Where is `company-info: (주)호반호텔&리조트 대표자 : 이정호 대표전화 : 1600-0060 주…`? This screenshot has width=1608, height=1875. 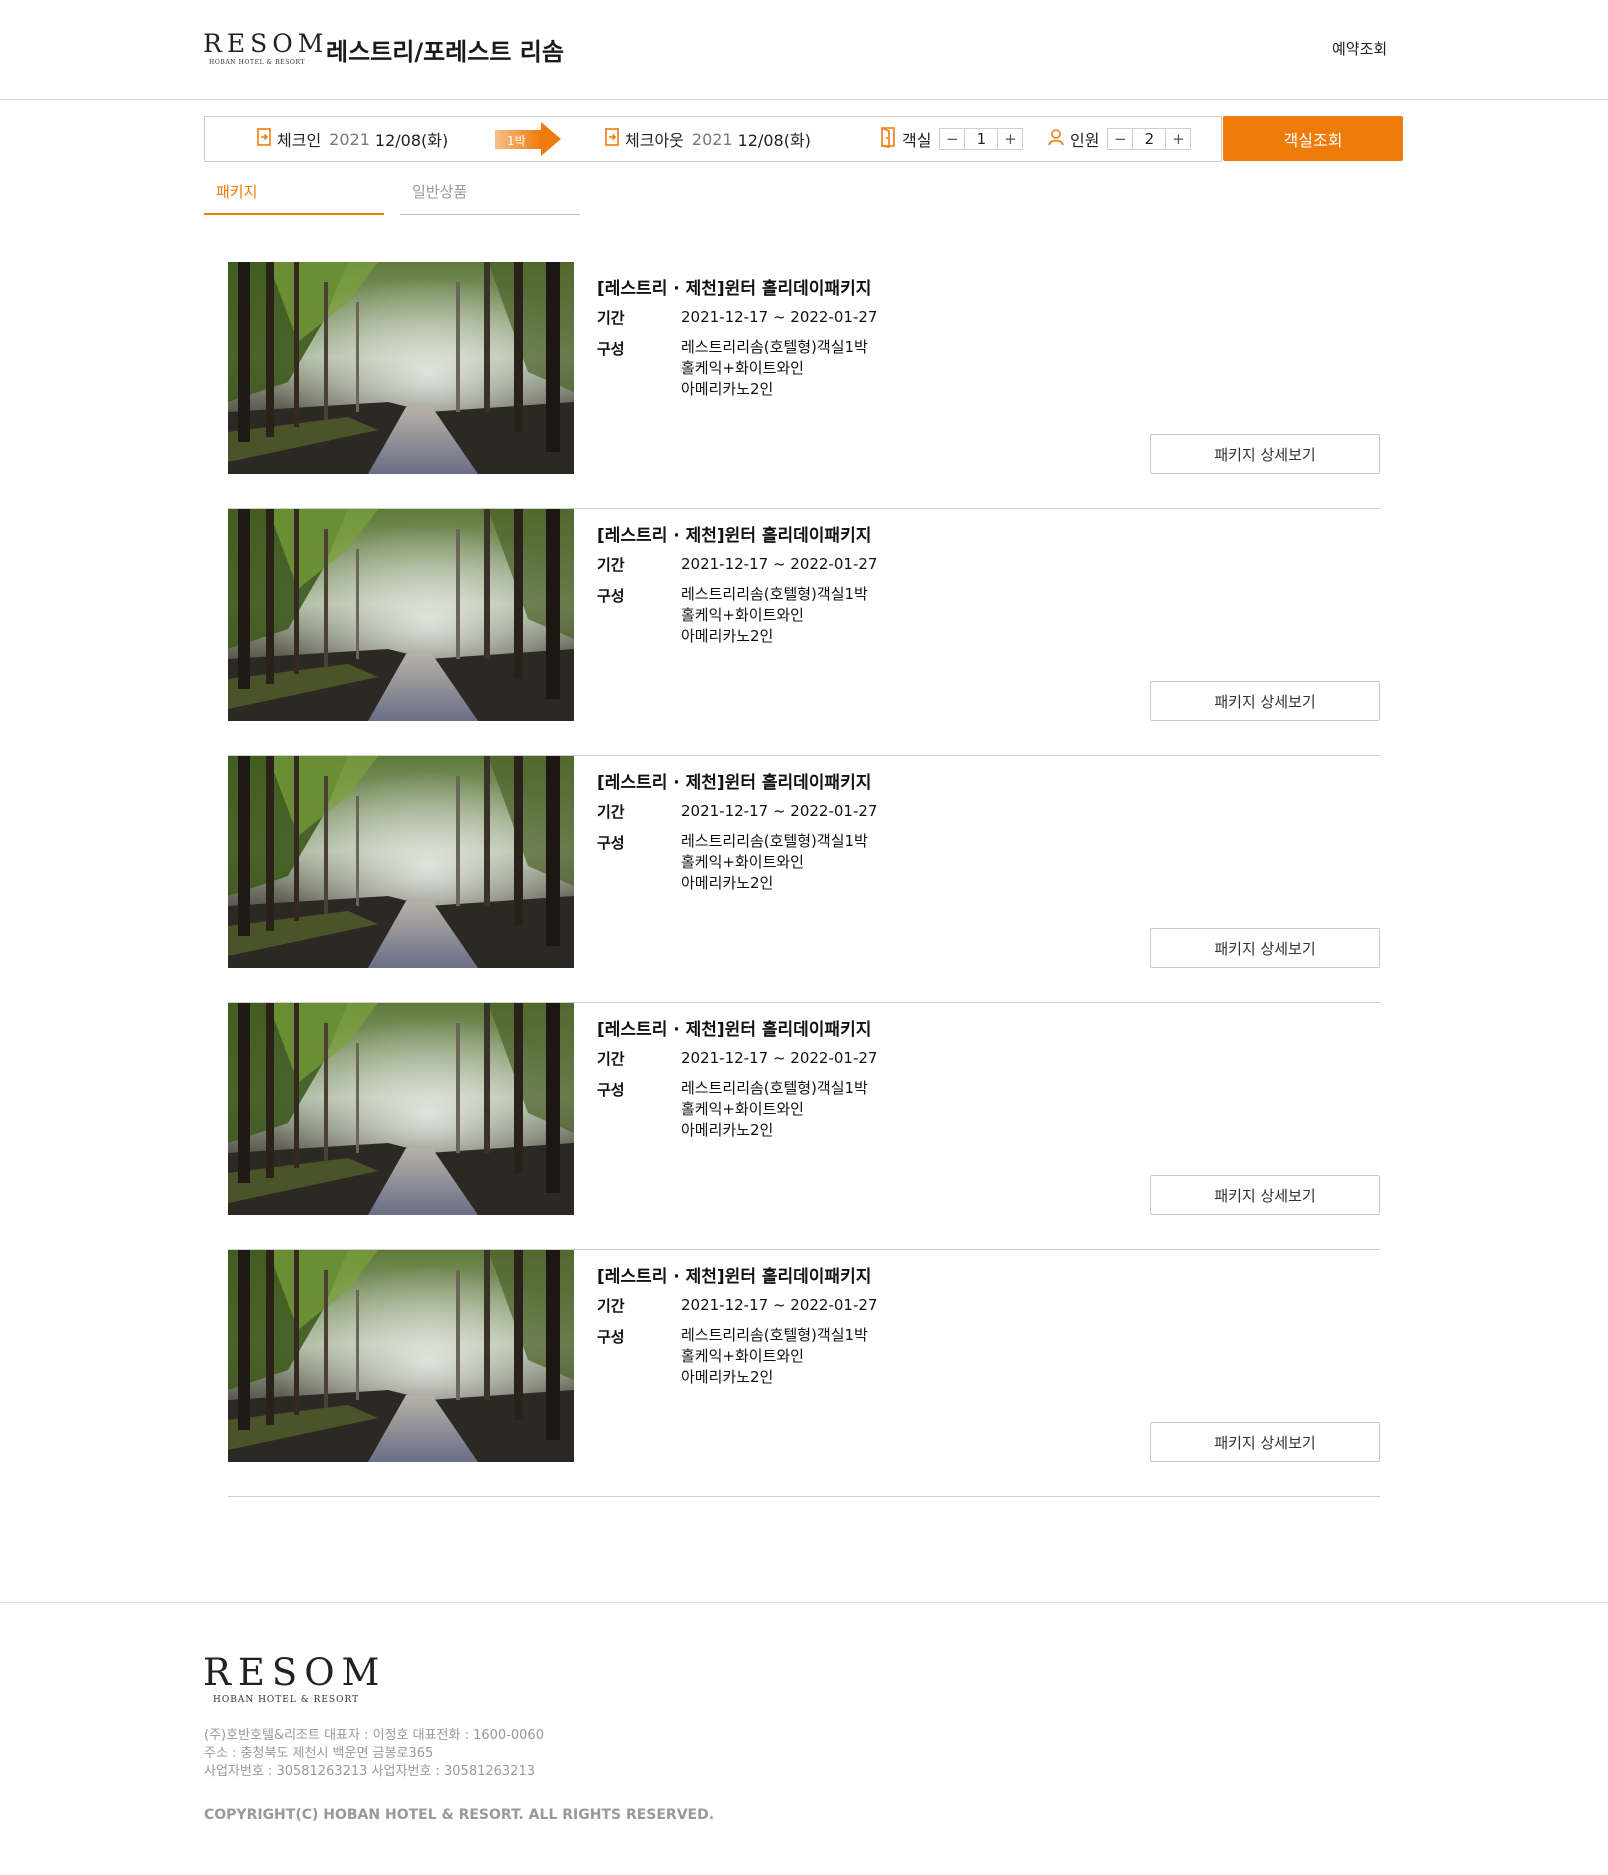
company-info: (주)호반호텔&리조트 대표자 : 이정호 대표전화 : 1600-0060 주… is located at coordinates (374, 1754).